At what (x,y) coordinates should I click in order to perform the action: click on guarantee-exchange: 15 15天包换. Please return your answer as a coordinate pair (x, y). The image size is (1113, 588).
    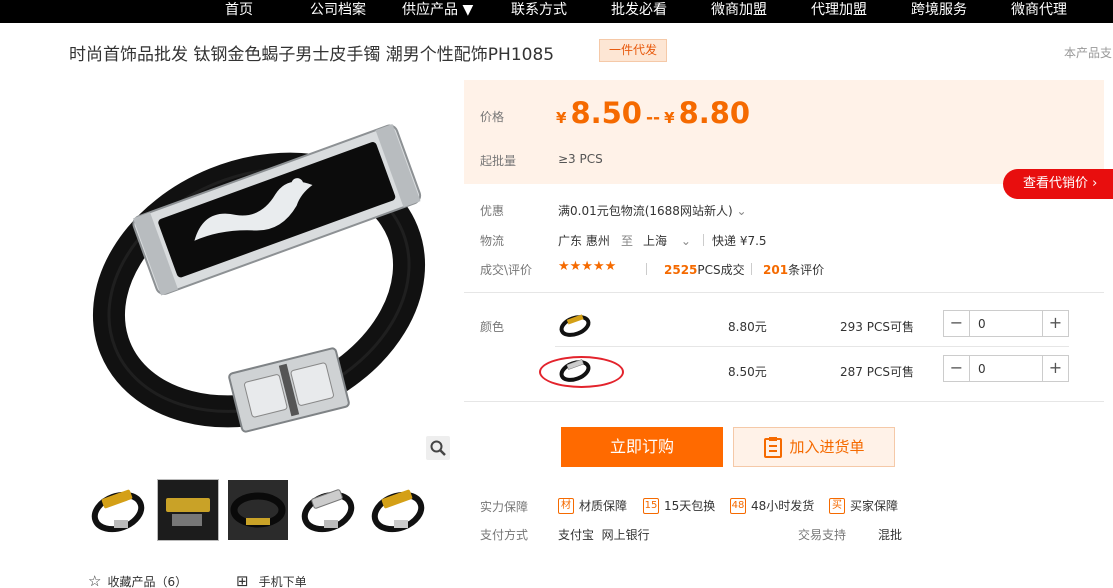
    Looking at the image, I should click on (679, 505).